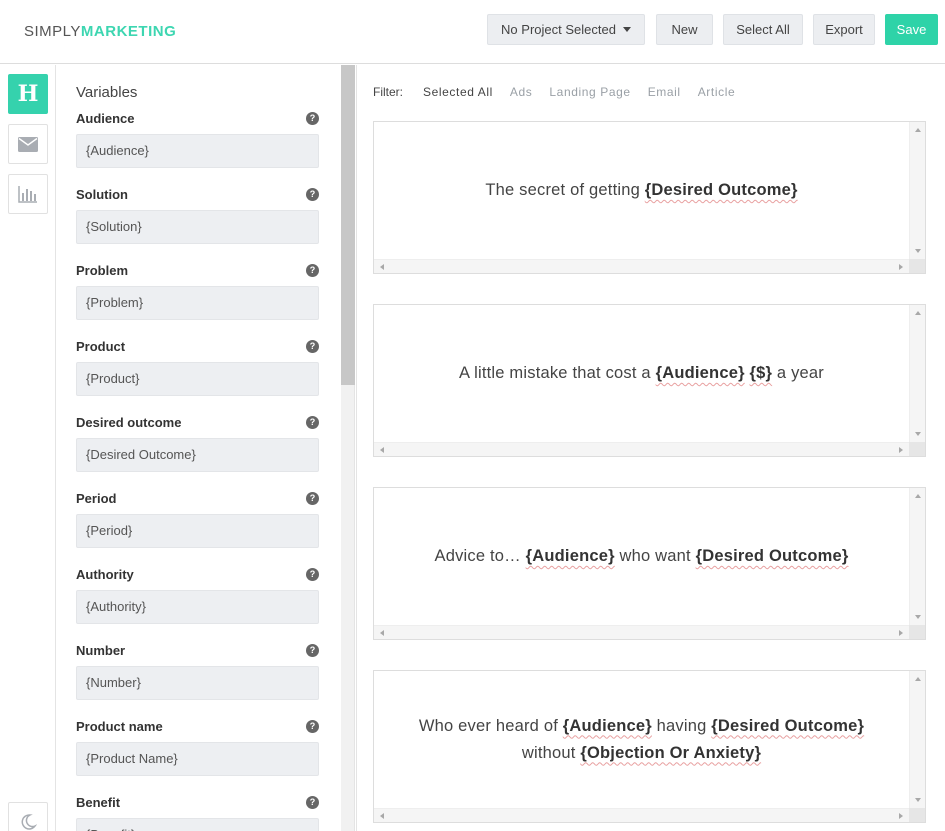 The width and height of the screenshot is (945, 831). Describe the element at coordinates (101, 346) in the screenshot. I see `variable-label-text: Product` at that location.